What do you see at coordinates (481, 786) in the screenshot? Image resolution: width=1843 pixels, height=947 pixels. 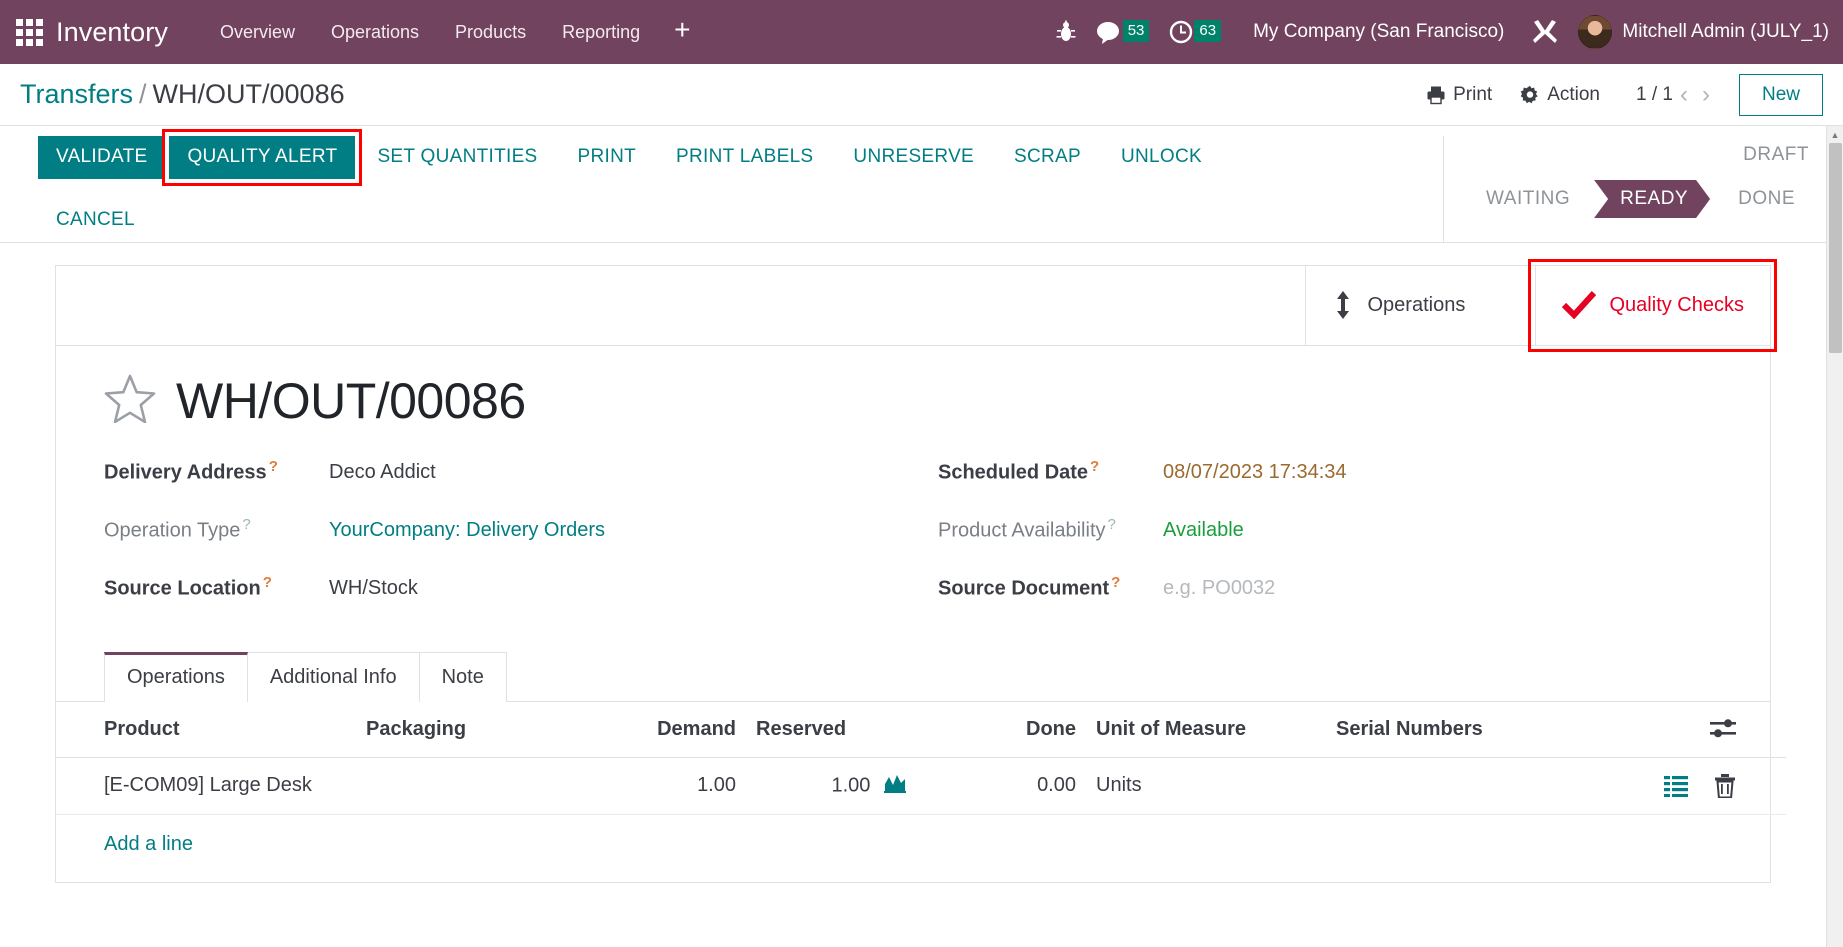 I see `cell-packaging` at bounding box center [481, 786].